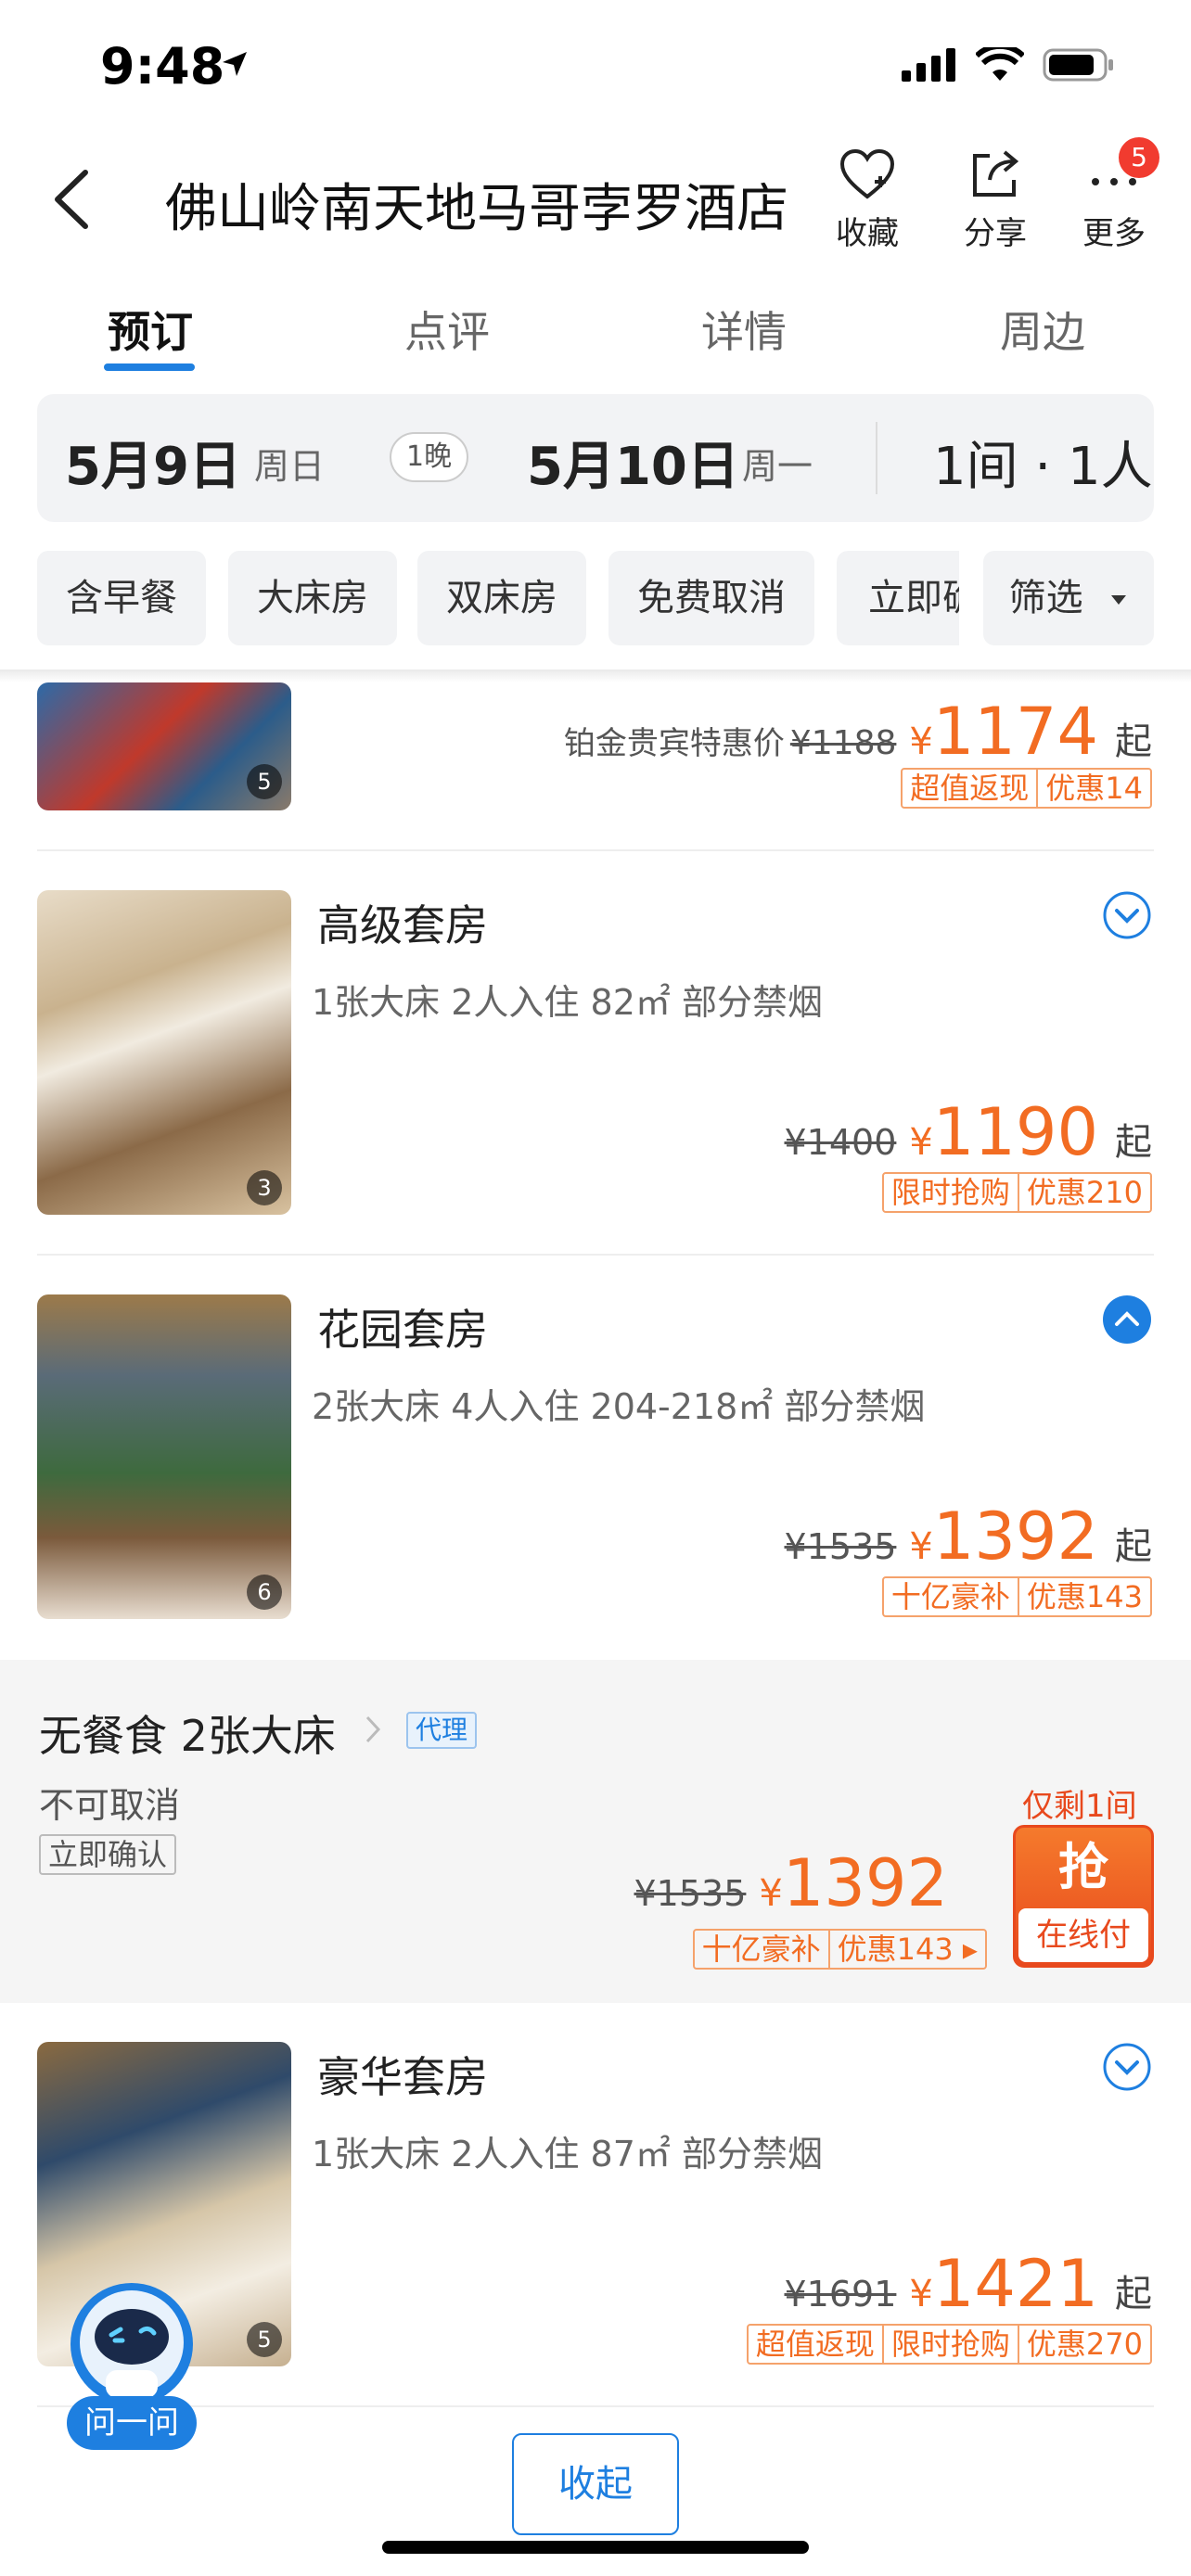  I want to click on photo-count-badge: 6, so click(264, 1592).